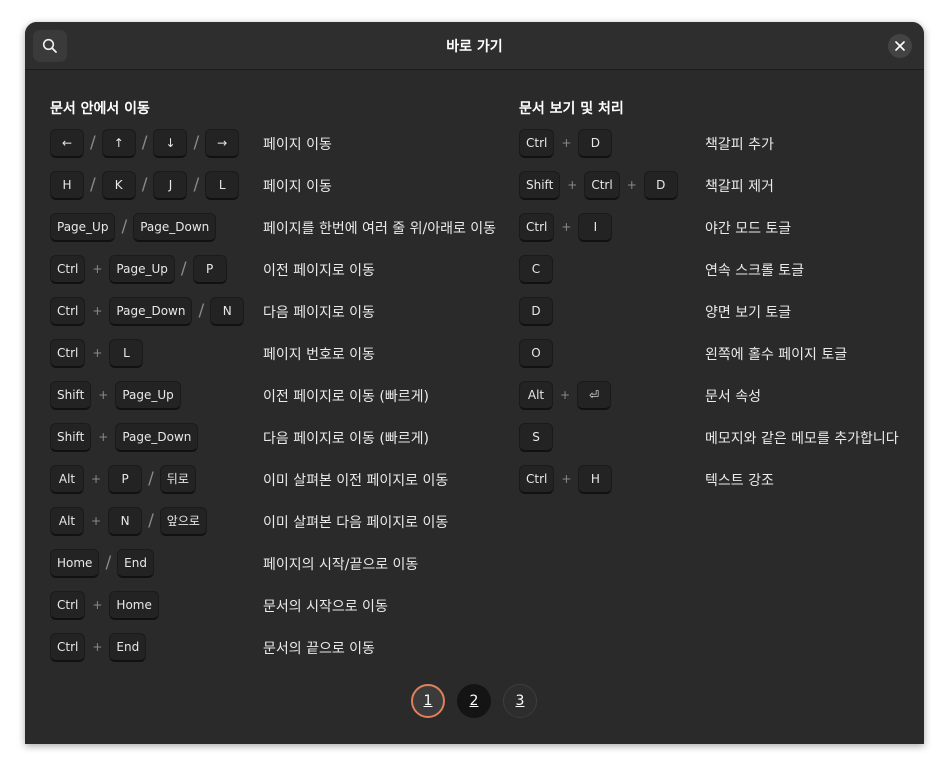 This screenshot has height=772, width=949. What do you see at coordinates (325, 607) in the screenshot?
I see `shortcut-description: 문서의 시작으로 이동` at bounding box center [325, 607].